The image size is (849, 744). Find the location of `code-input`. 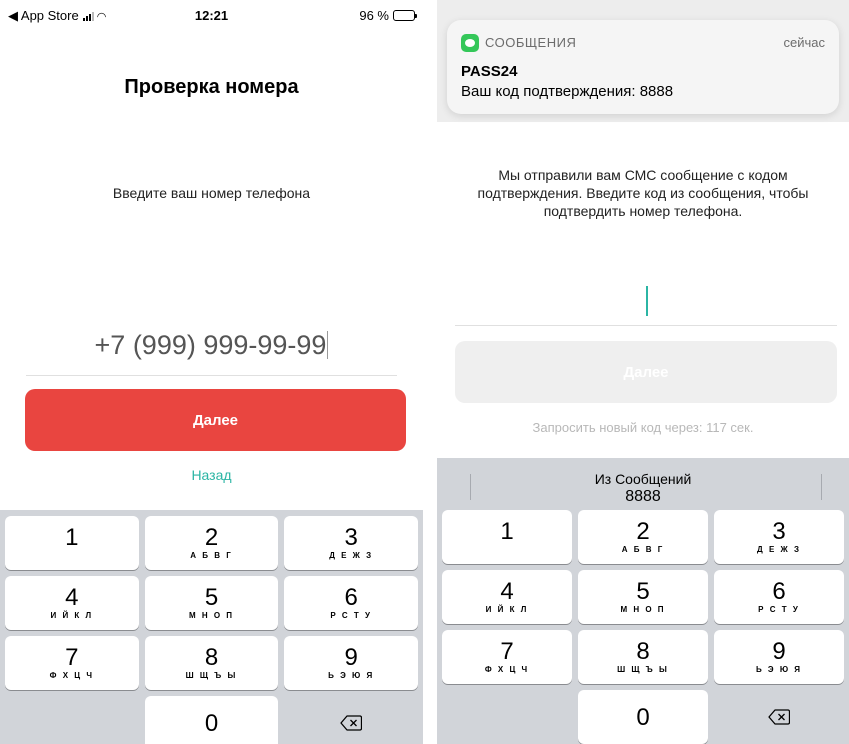

code-input is located at coordinates (646, 302).